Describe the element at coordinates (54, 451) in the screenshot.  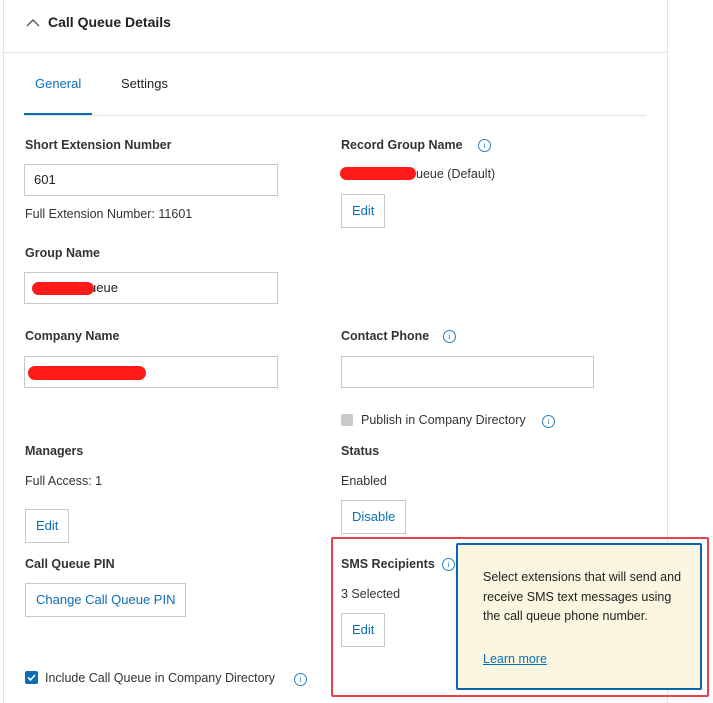
I see `managers-label: Managers` at that location.